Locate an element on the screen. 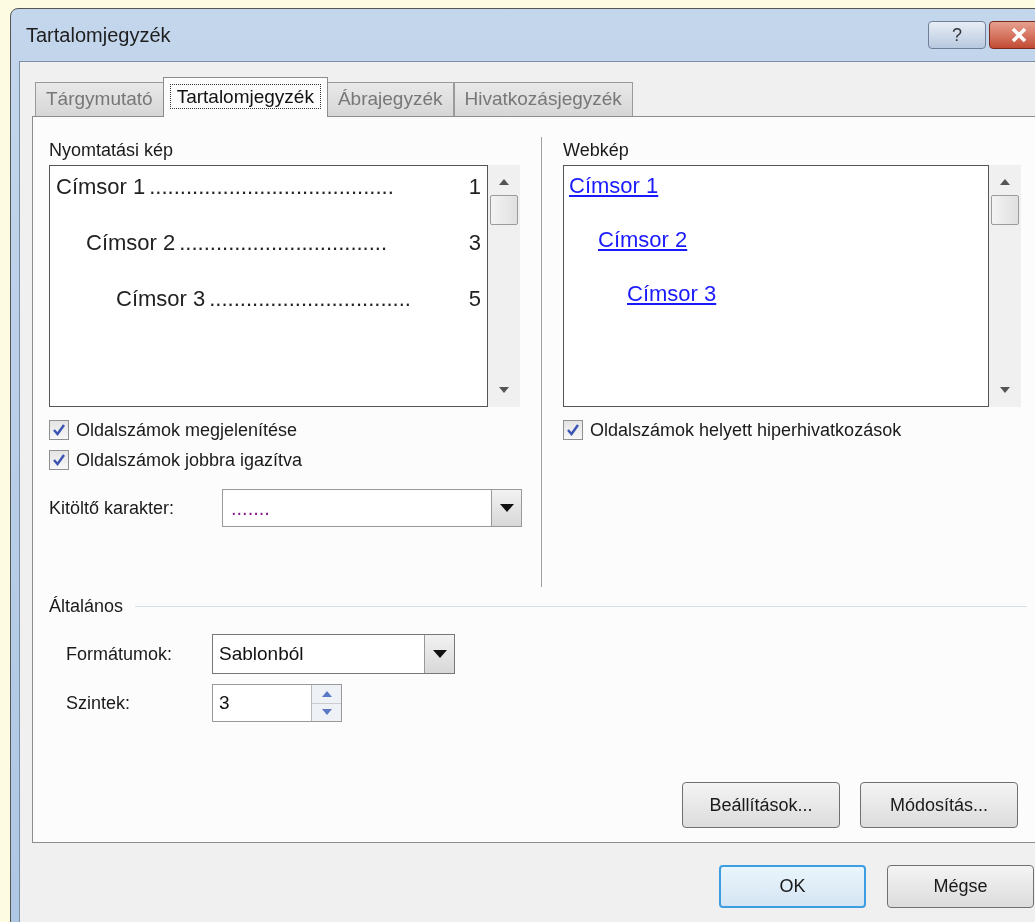 This screenshot has width=1035, height=922. field-label: Szintek: is located at coordinates (99, 703).